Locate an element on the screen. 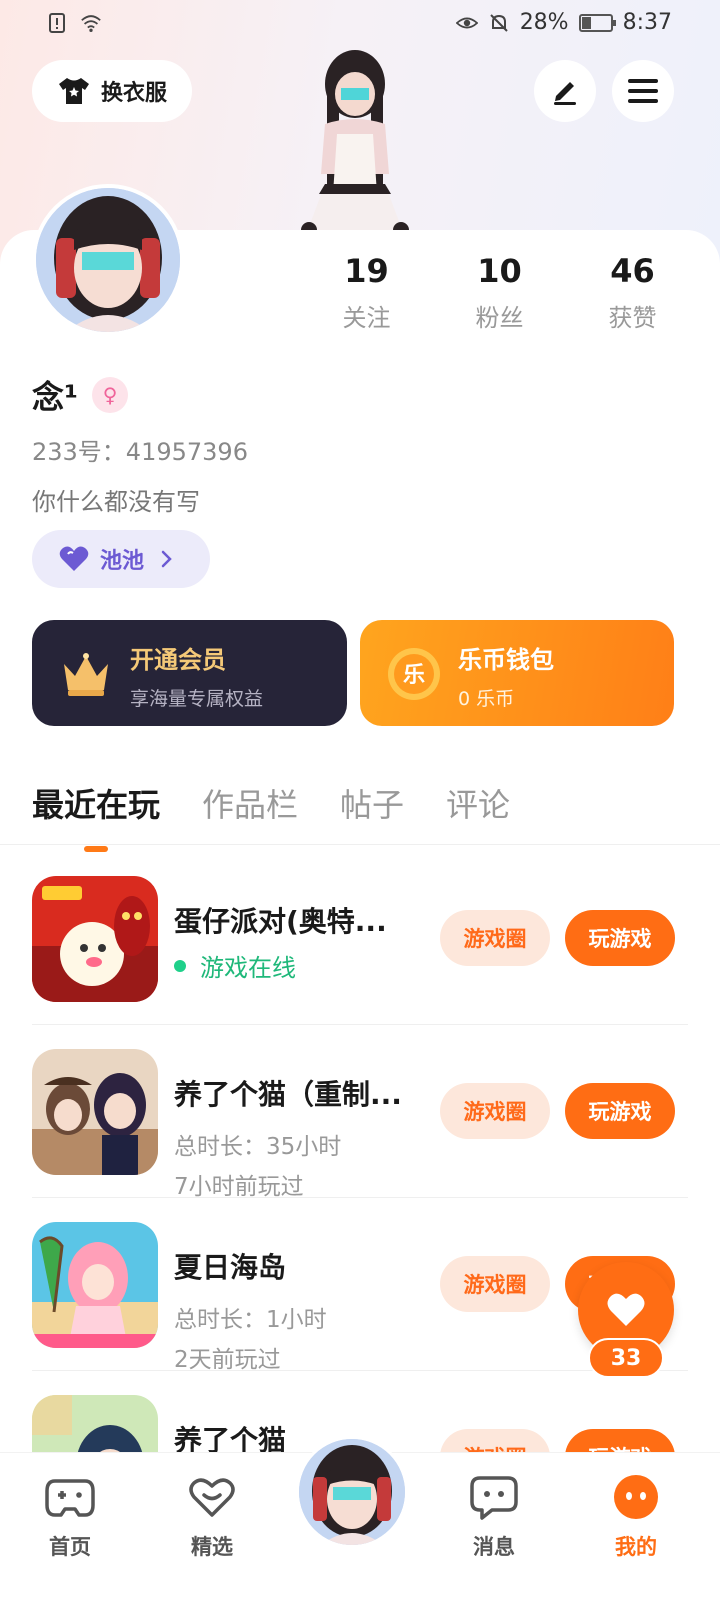 The height and width of the screenshot is (1600, 720). likes-count: 46 is located at coordinates (632, 271).